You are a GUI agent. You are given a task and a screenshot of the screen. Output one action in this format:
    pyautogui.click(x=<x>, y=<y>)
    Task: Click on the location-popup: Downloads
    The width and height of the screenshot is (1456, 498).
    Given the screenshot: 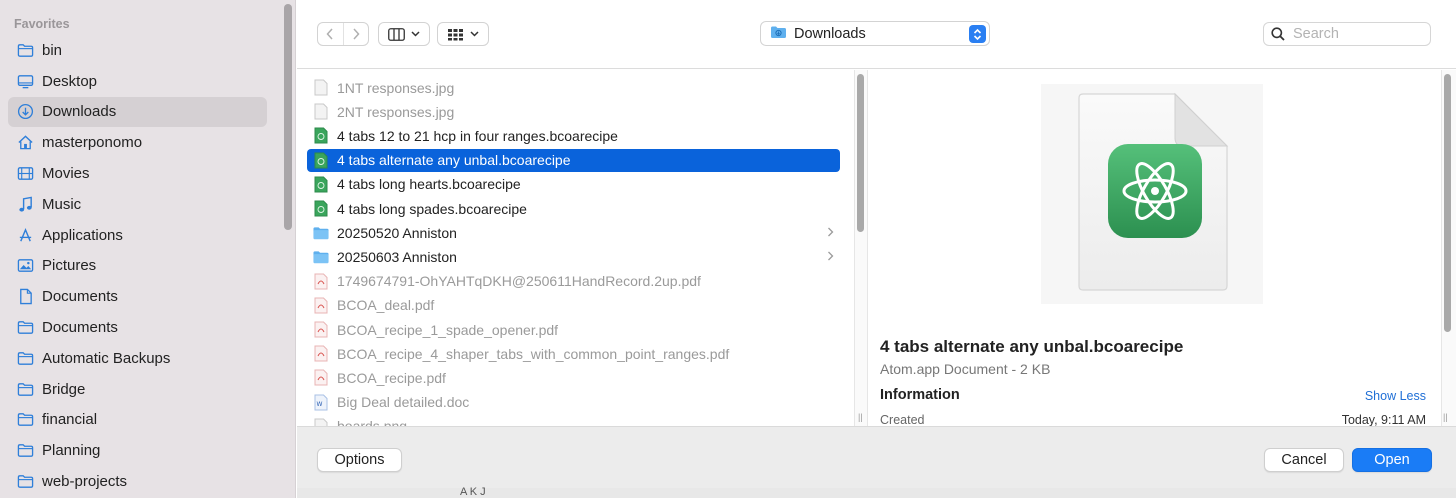 What is the action you would take?
    pyautogui.click(x=875, y=33)
    